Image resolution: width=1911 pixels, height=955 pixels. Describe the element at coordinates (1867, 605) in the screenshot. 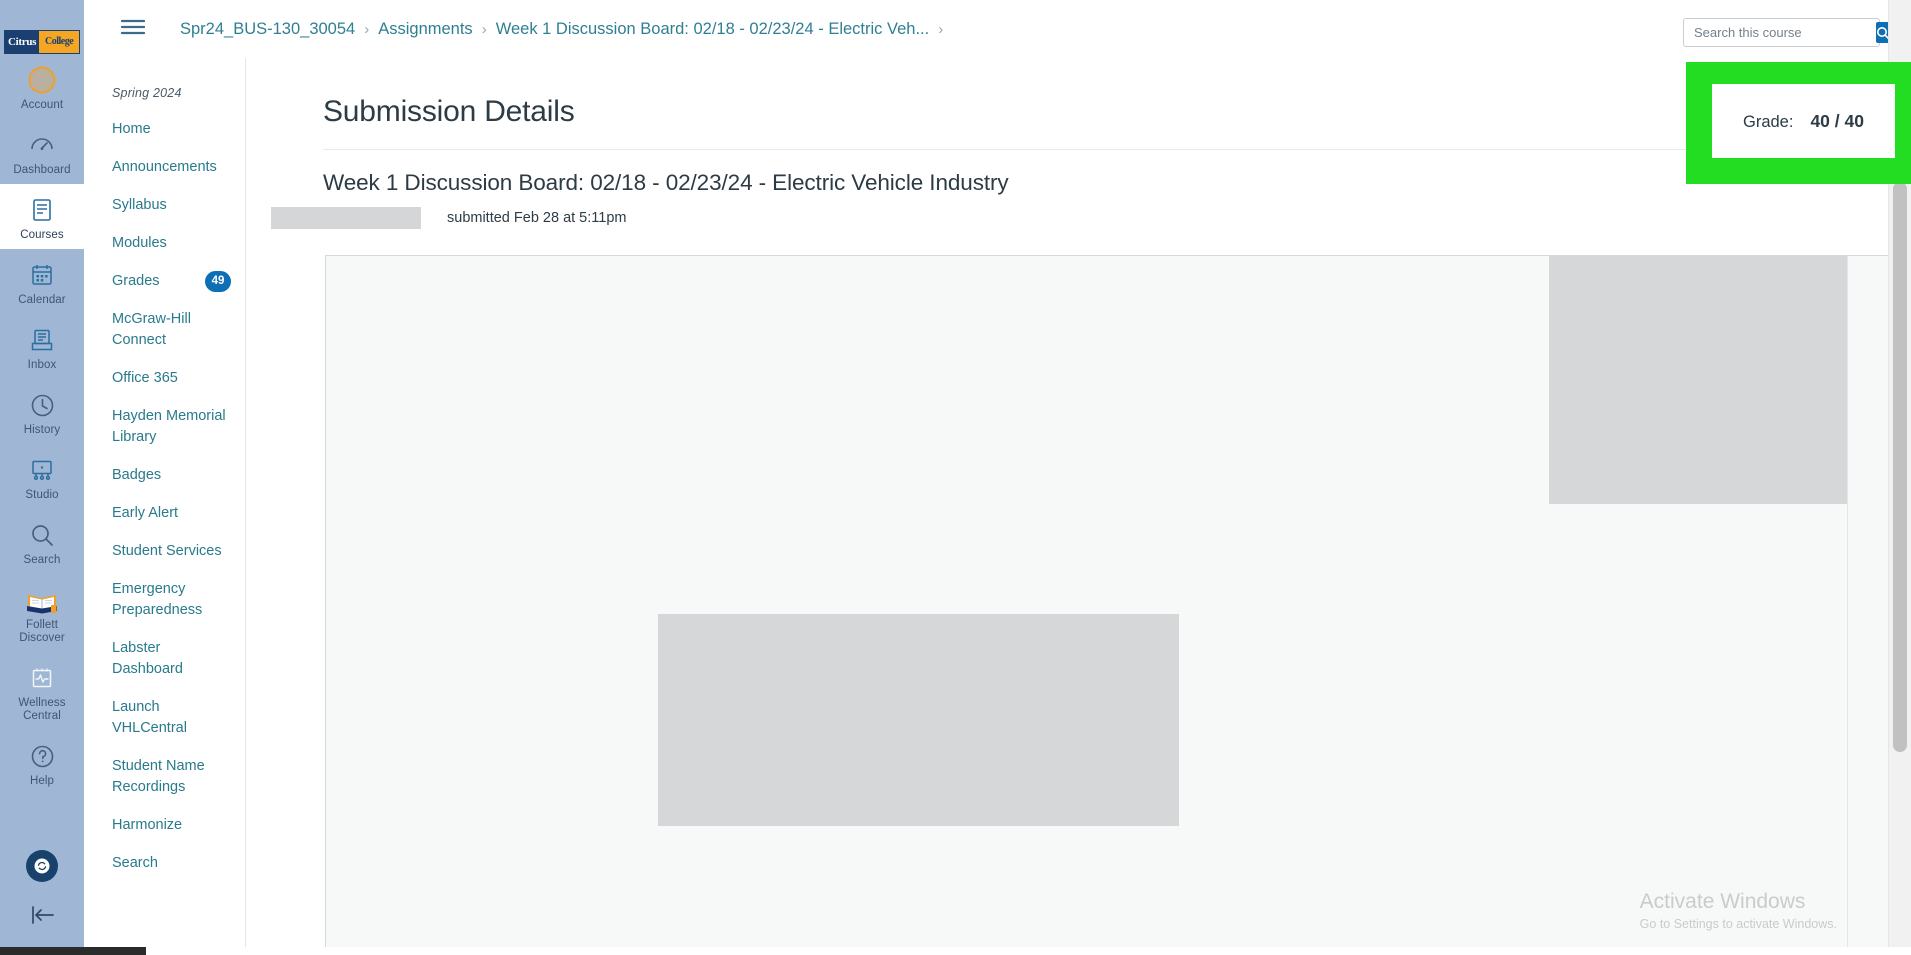

I see `preview-right-rail` at that location.